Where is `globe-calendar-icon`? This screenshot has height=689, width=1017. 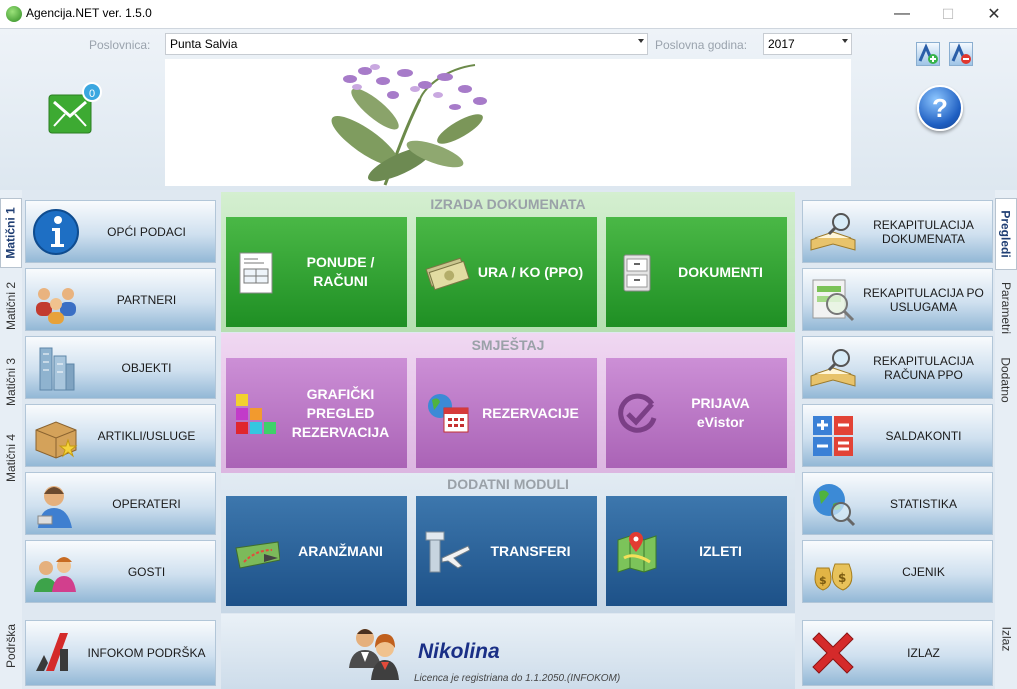
globe-calendar-icon is located at coordinates (447, 413).